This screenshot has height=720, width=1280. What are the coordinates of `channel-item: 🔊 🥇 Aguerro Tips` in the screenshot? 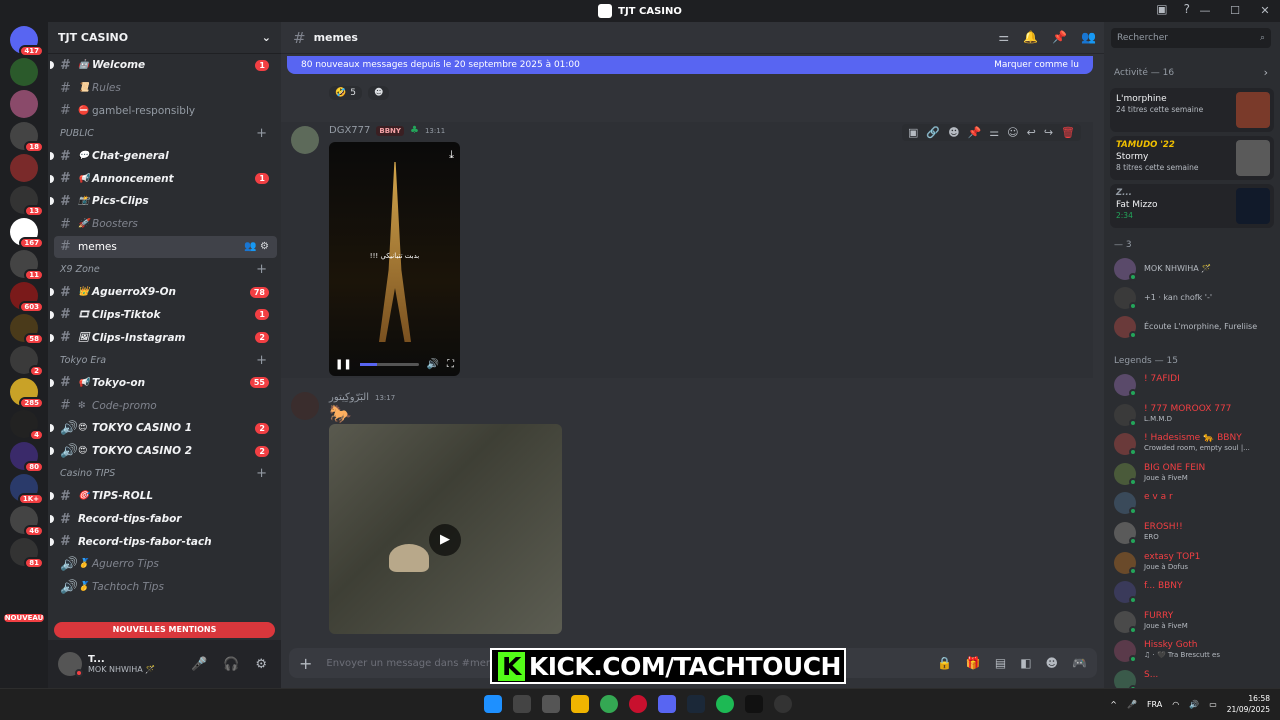 It's located at (164, 564).